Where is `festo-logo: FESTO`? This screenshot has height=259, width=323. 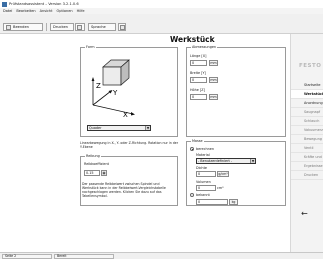
festo-logo: FESTO is located at coordinates (310, 66).